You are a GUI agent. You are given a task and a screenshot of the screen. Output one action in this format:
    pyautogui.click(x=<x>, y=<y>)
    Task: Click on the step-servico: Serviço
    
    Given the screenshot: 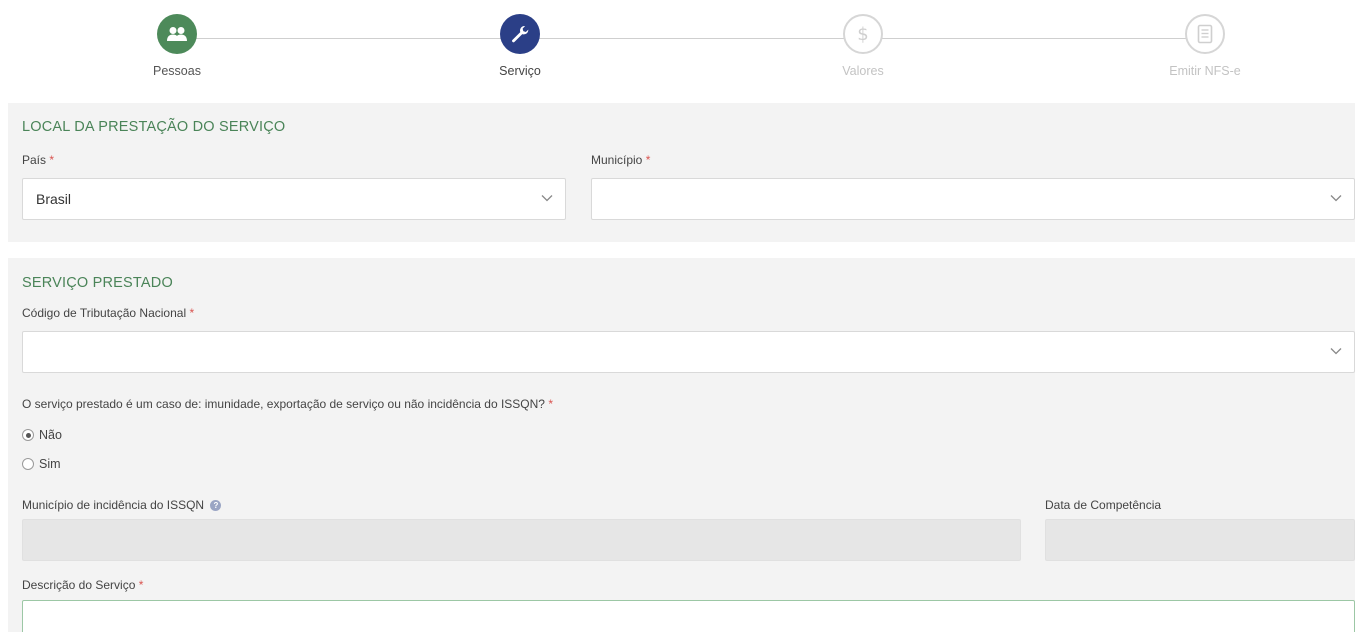 What is the action you would take?
    pyautogui.click(x=520, y=46)
    